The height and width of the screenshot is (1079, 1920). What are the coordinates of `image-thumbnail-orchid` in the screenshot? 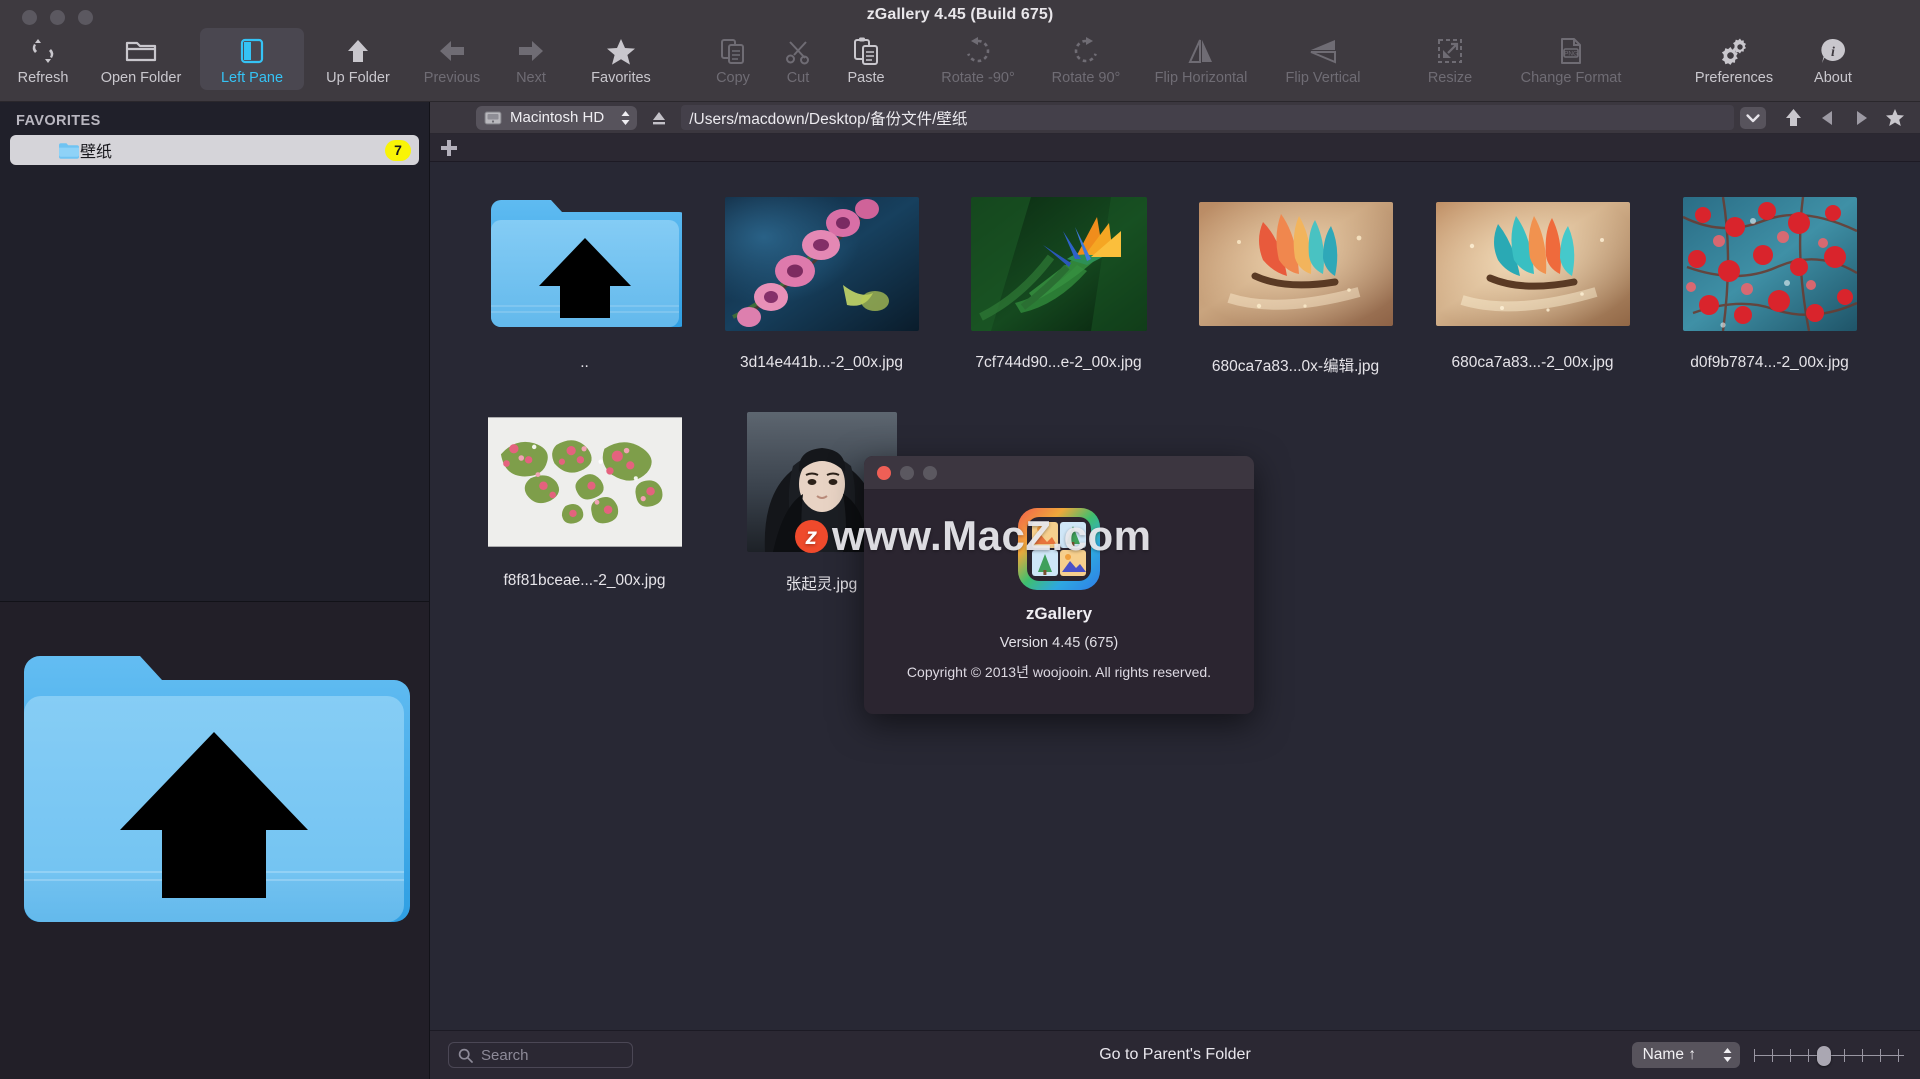 It's located at (821, 264).